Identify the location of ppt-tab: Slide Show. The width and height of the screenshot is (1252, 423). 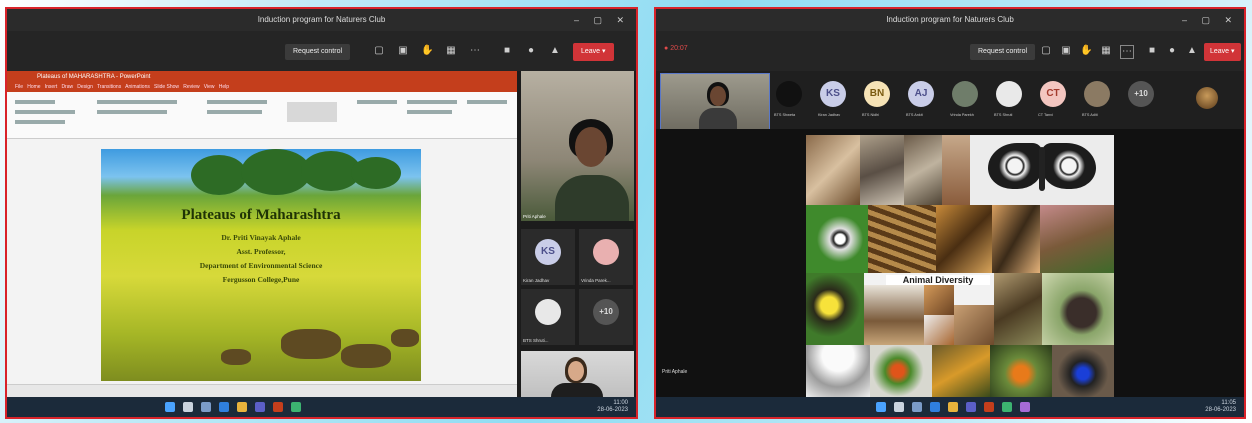
(167, 87).